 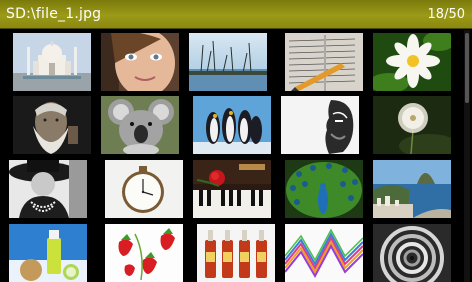 I want to click on title-bar: SD:\file_1.jpg 18/50, so click(x=236, y=14).